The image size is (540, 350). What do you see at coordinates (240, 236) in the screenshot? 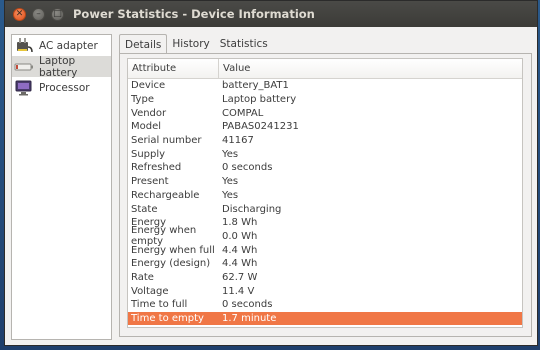
I see `value-cell: 0.0 Wh` at bounding box center [240, 236].